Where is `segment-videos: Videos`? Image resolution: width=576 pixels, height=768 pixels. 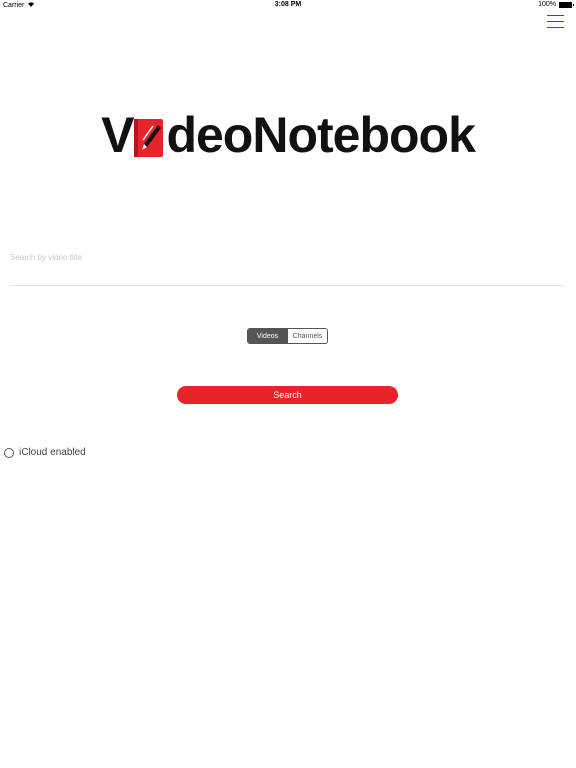
segment-videos: Videos is located at coordinates (267, 336).